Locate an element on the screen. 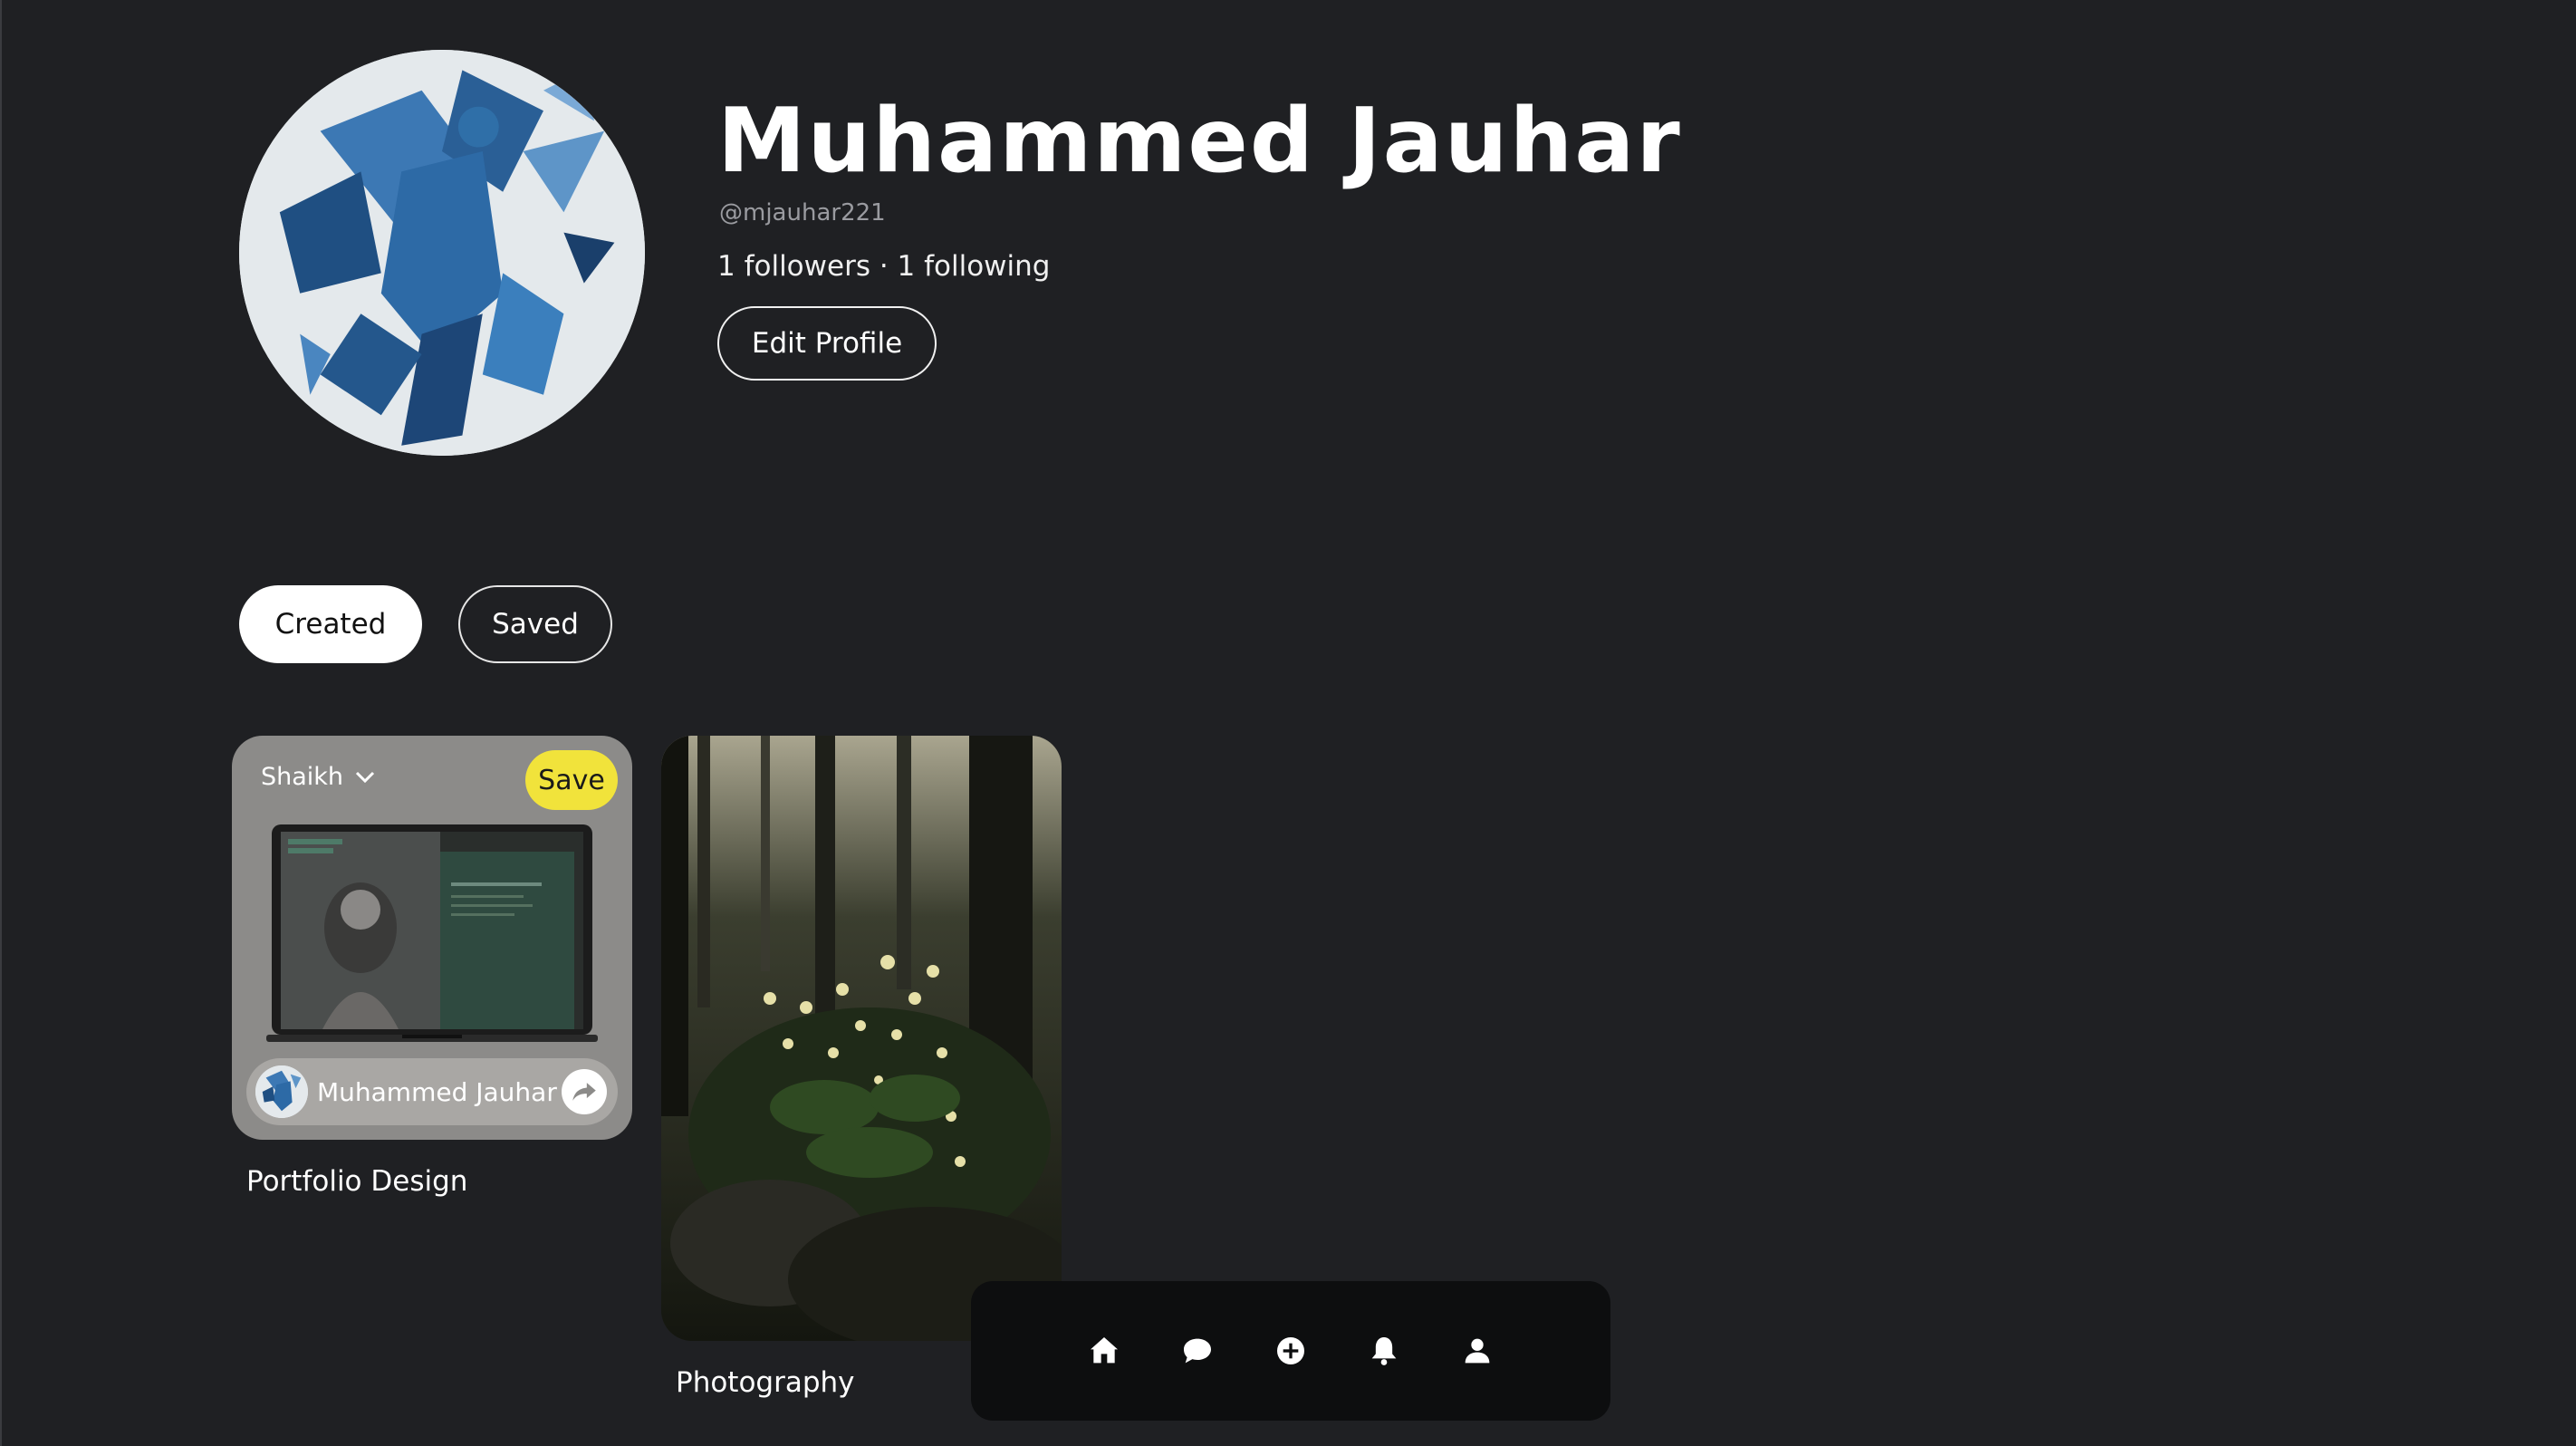 This screenshot has width=2576, height=1446. nav-messages is located at coordinates (1197, 1351).